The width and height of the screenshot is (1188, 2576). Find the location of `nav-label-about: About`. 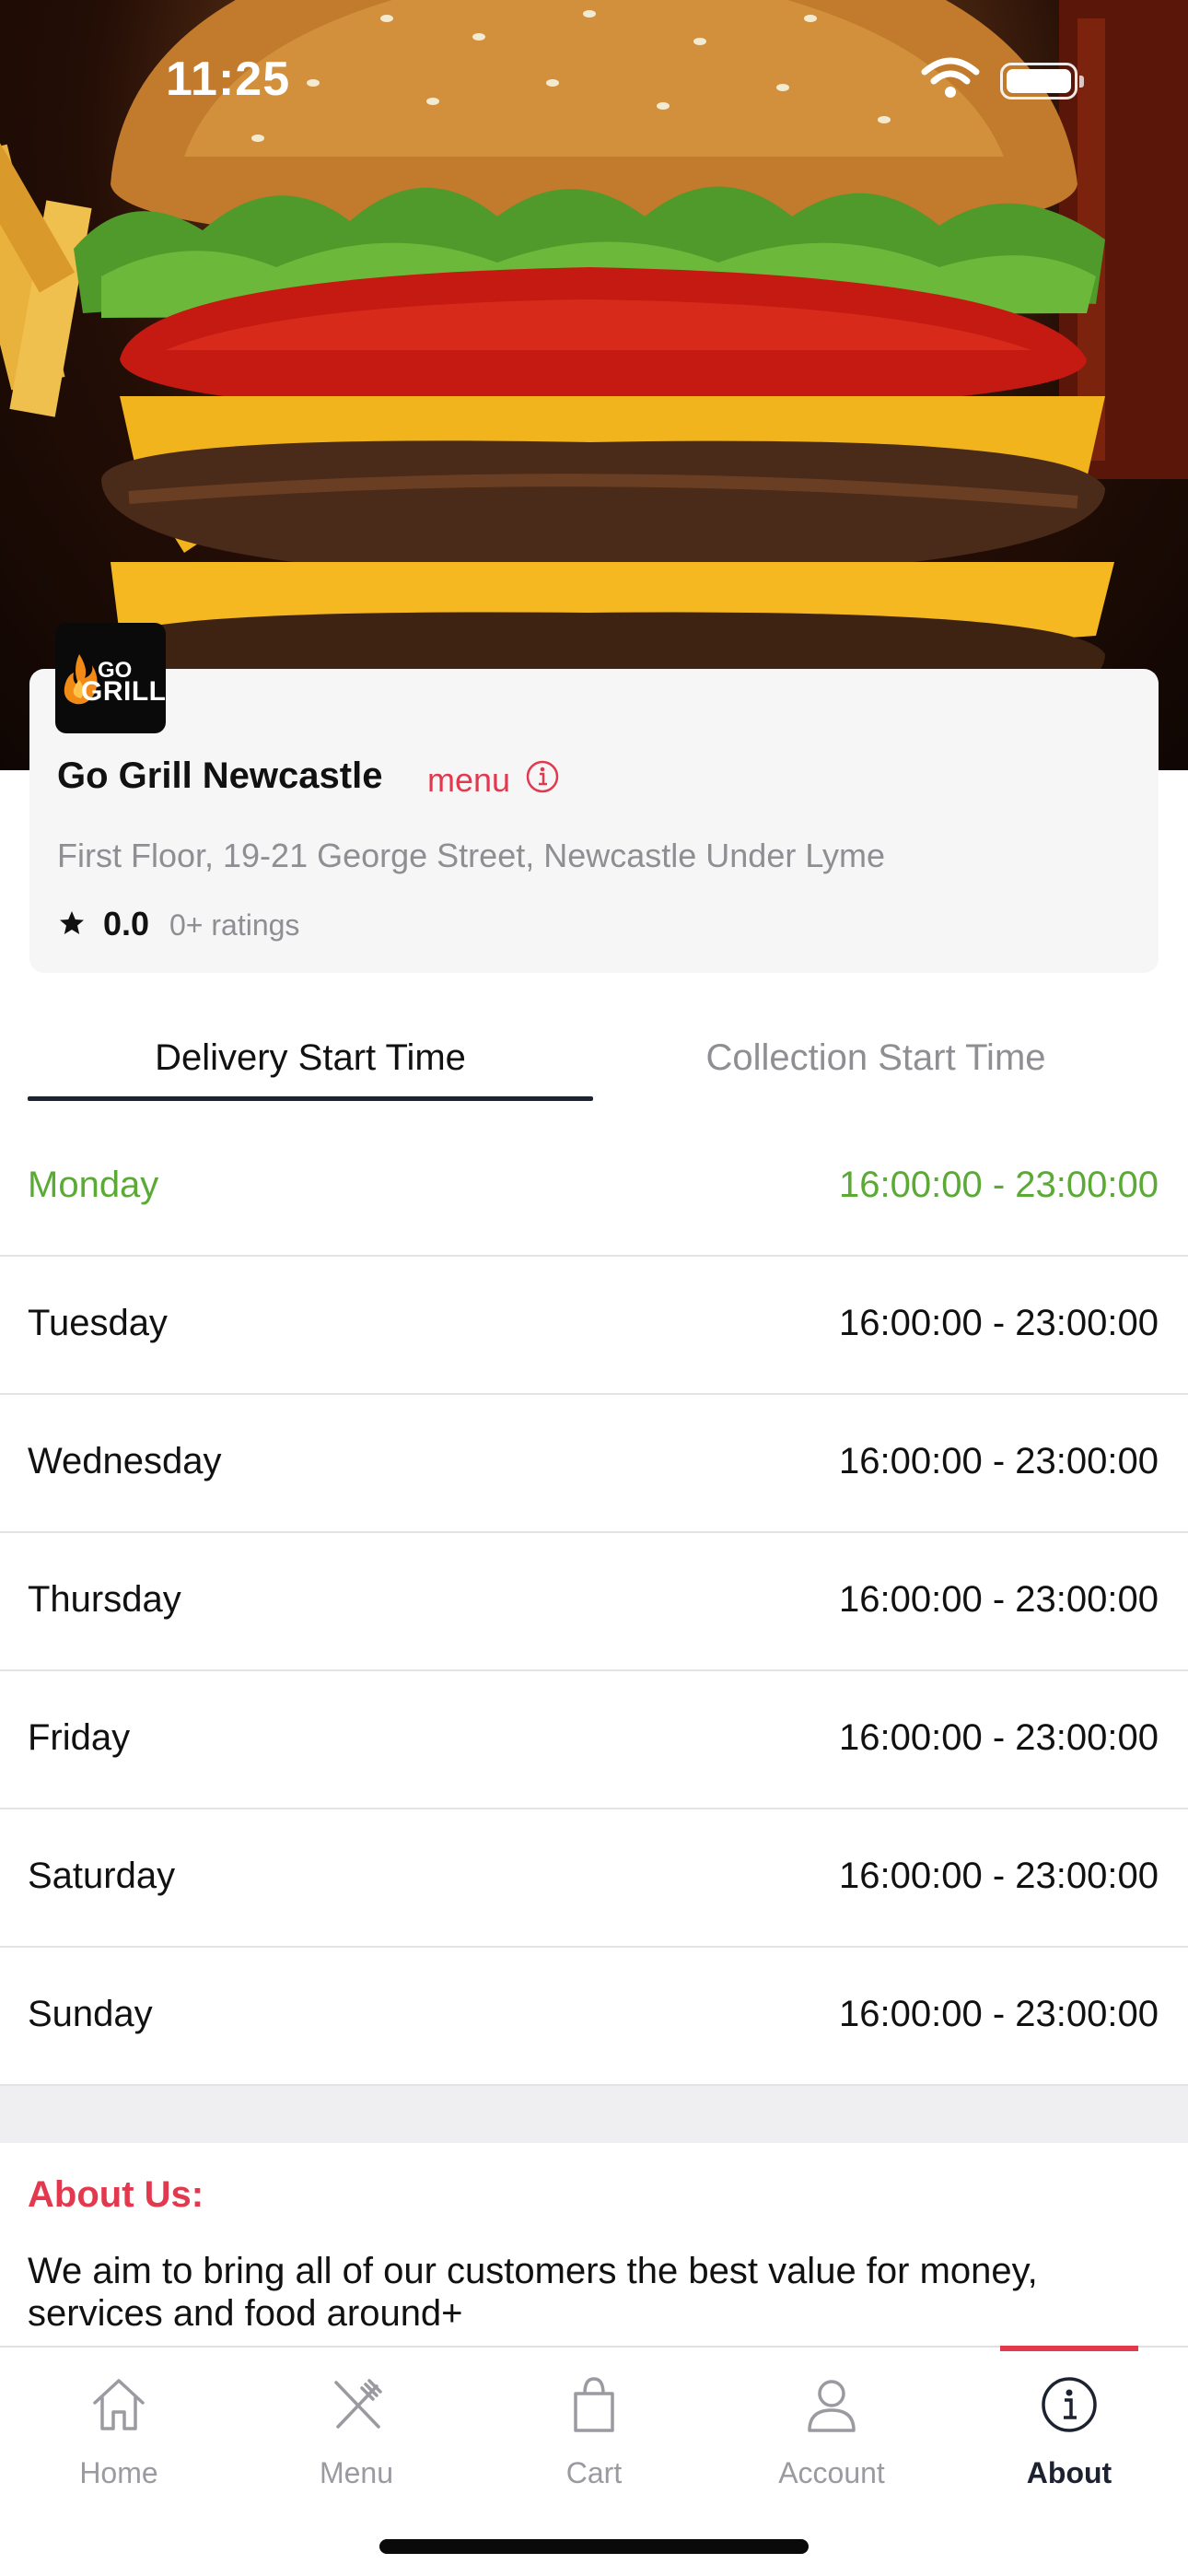

nav-label-about: About is located at coordinates (1069, 2472).